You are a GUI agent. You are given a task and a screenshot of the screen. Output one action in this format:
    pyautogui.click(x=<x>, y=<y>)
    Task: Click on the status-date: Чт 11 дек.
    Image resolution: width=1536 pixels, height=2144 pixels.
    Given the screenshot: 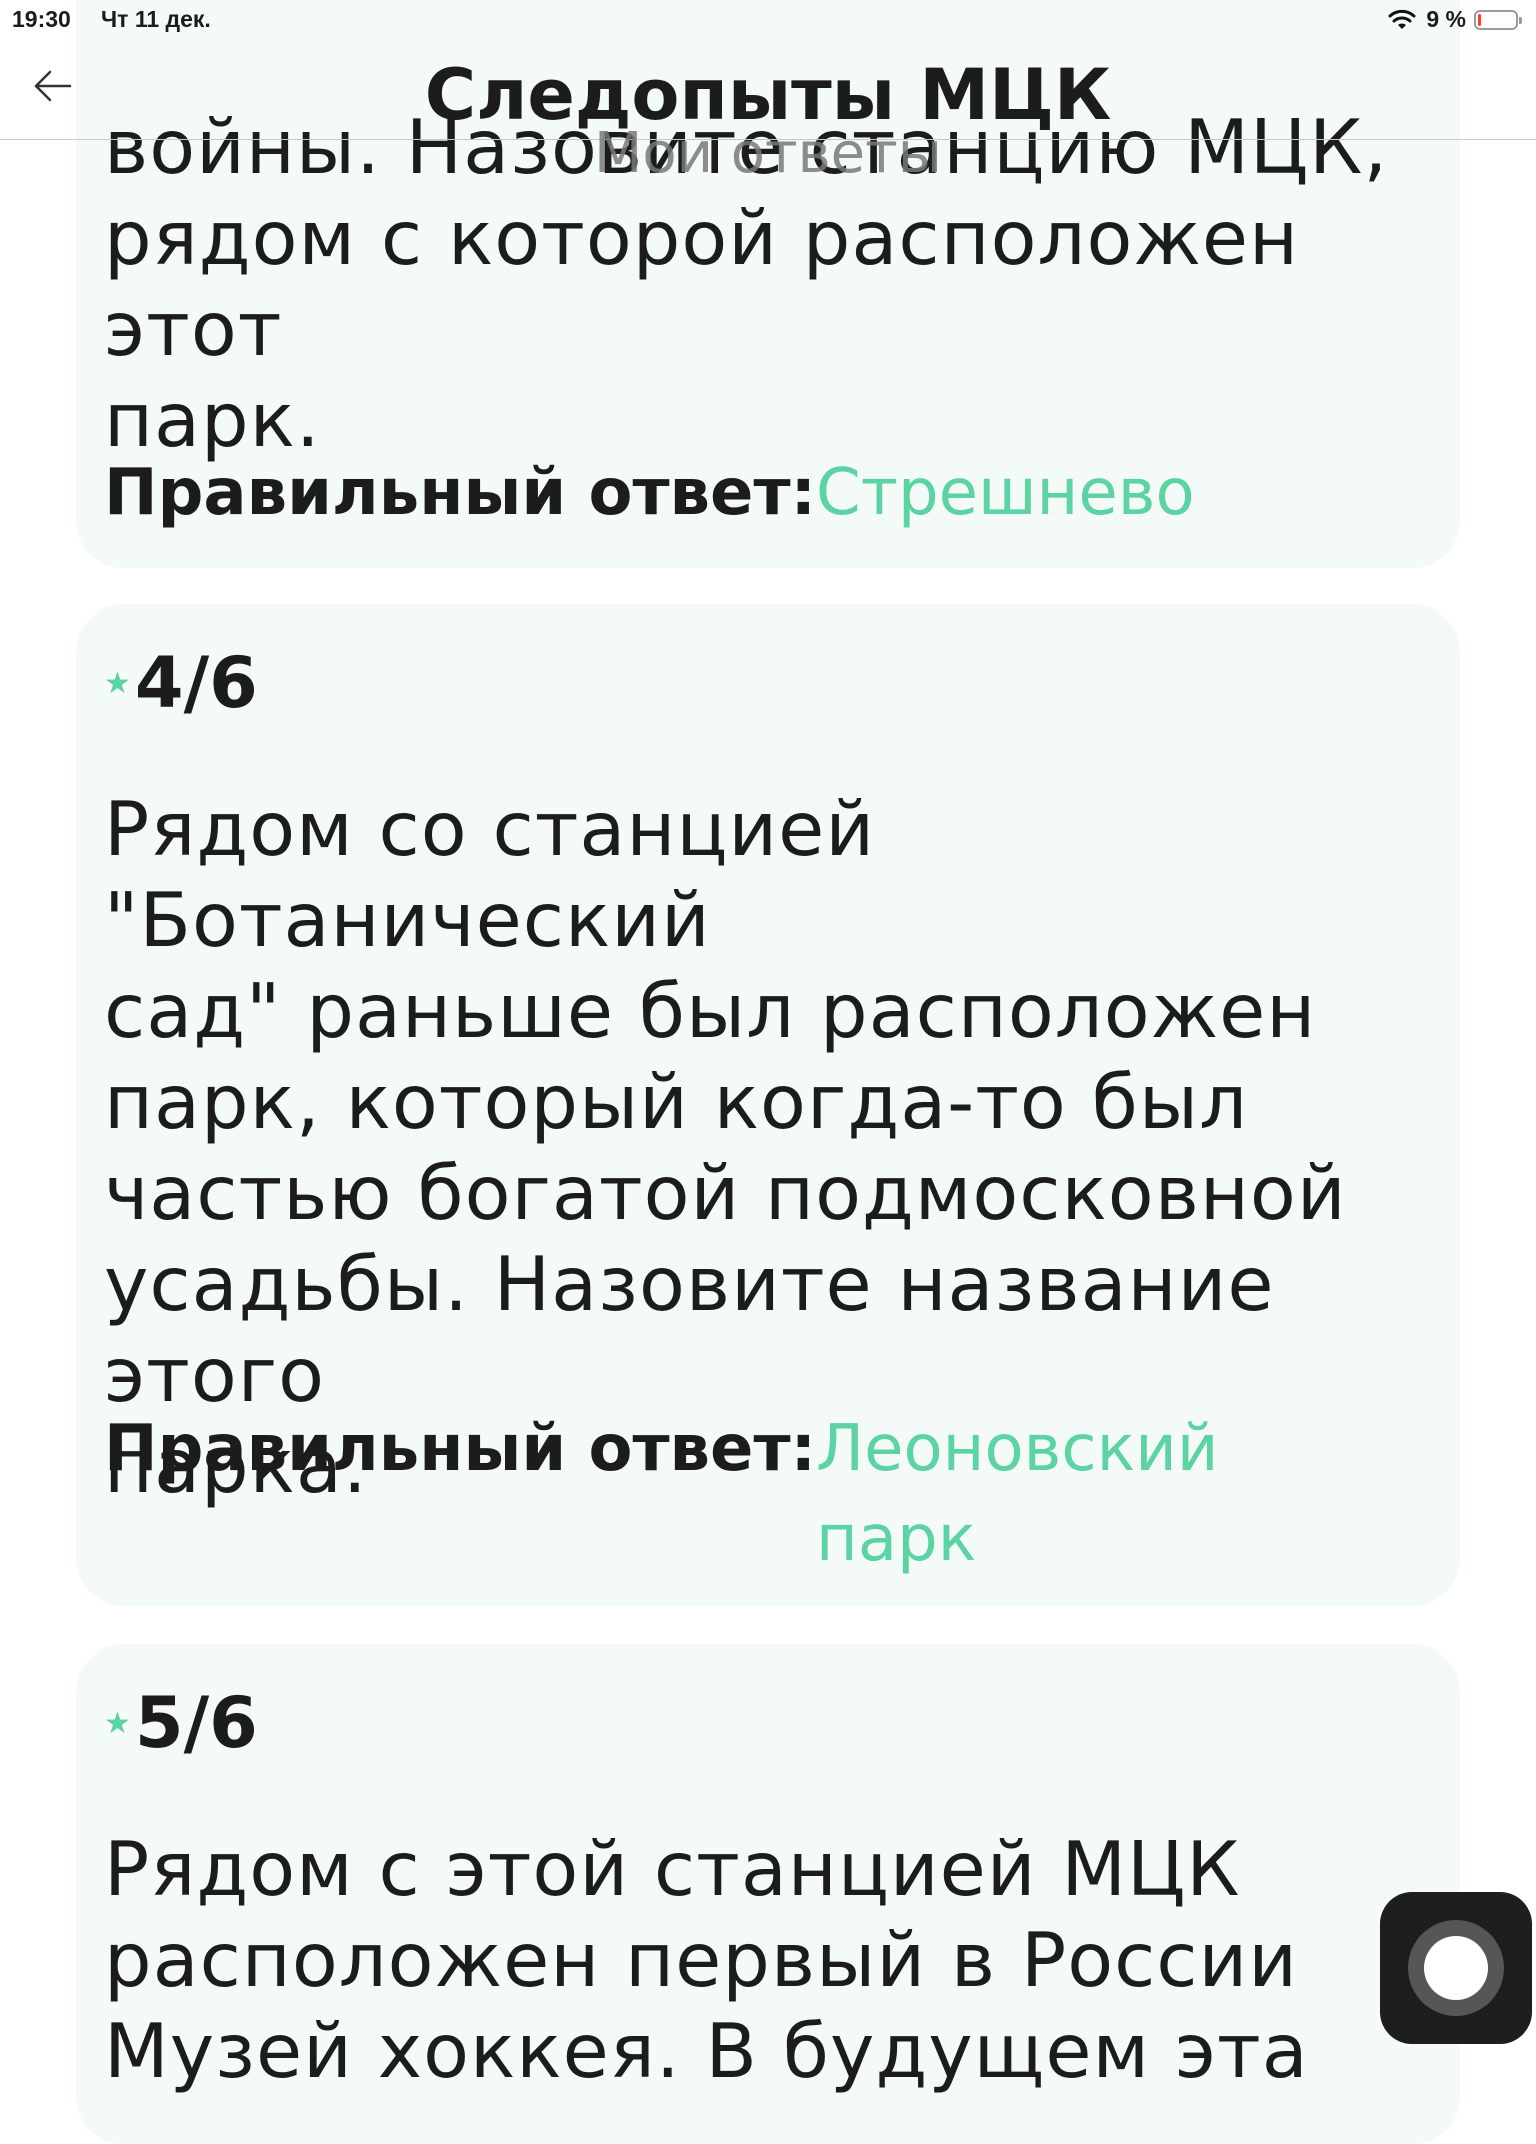 What is the action you would take?
    pyautogui.click(x=156, y=19)
    